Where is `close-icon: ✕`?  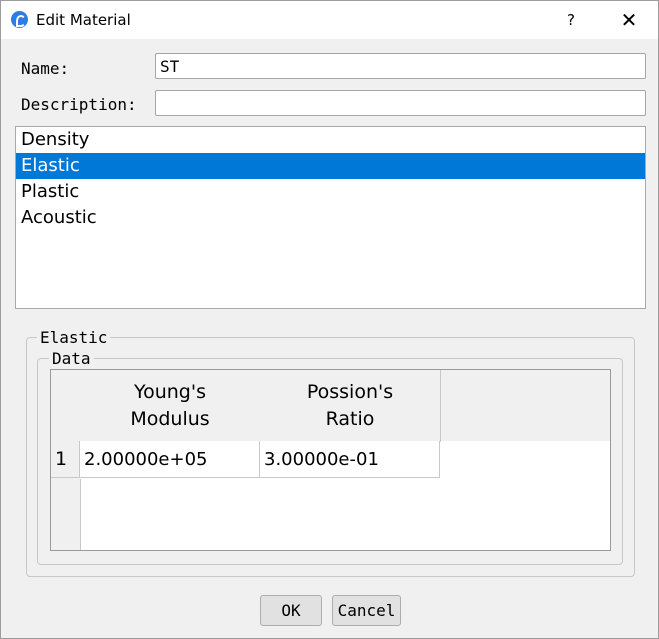
close-icon: ✕ is located at coordinates (629, 20).